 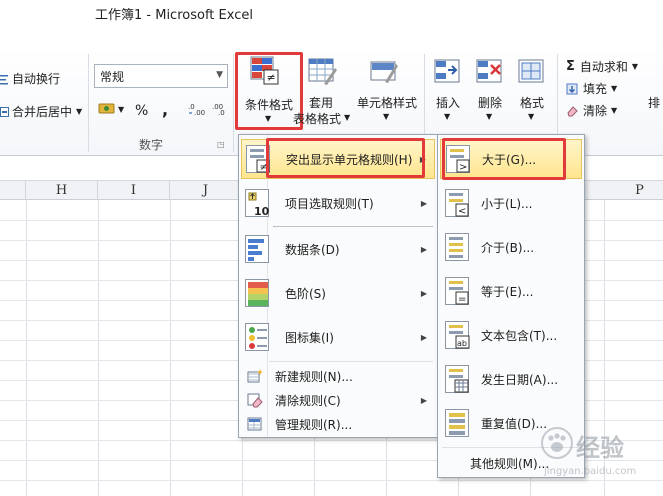 What do you see at coordinates (387, 91) in the screenshot?
I see `cell-styles-button: 单元格样式 ▼` at bounding box center [387, 91].